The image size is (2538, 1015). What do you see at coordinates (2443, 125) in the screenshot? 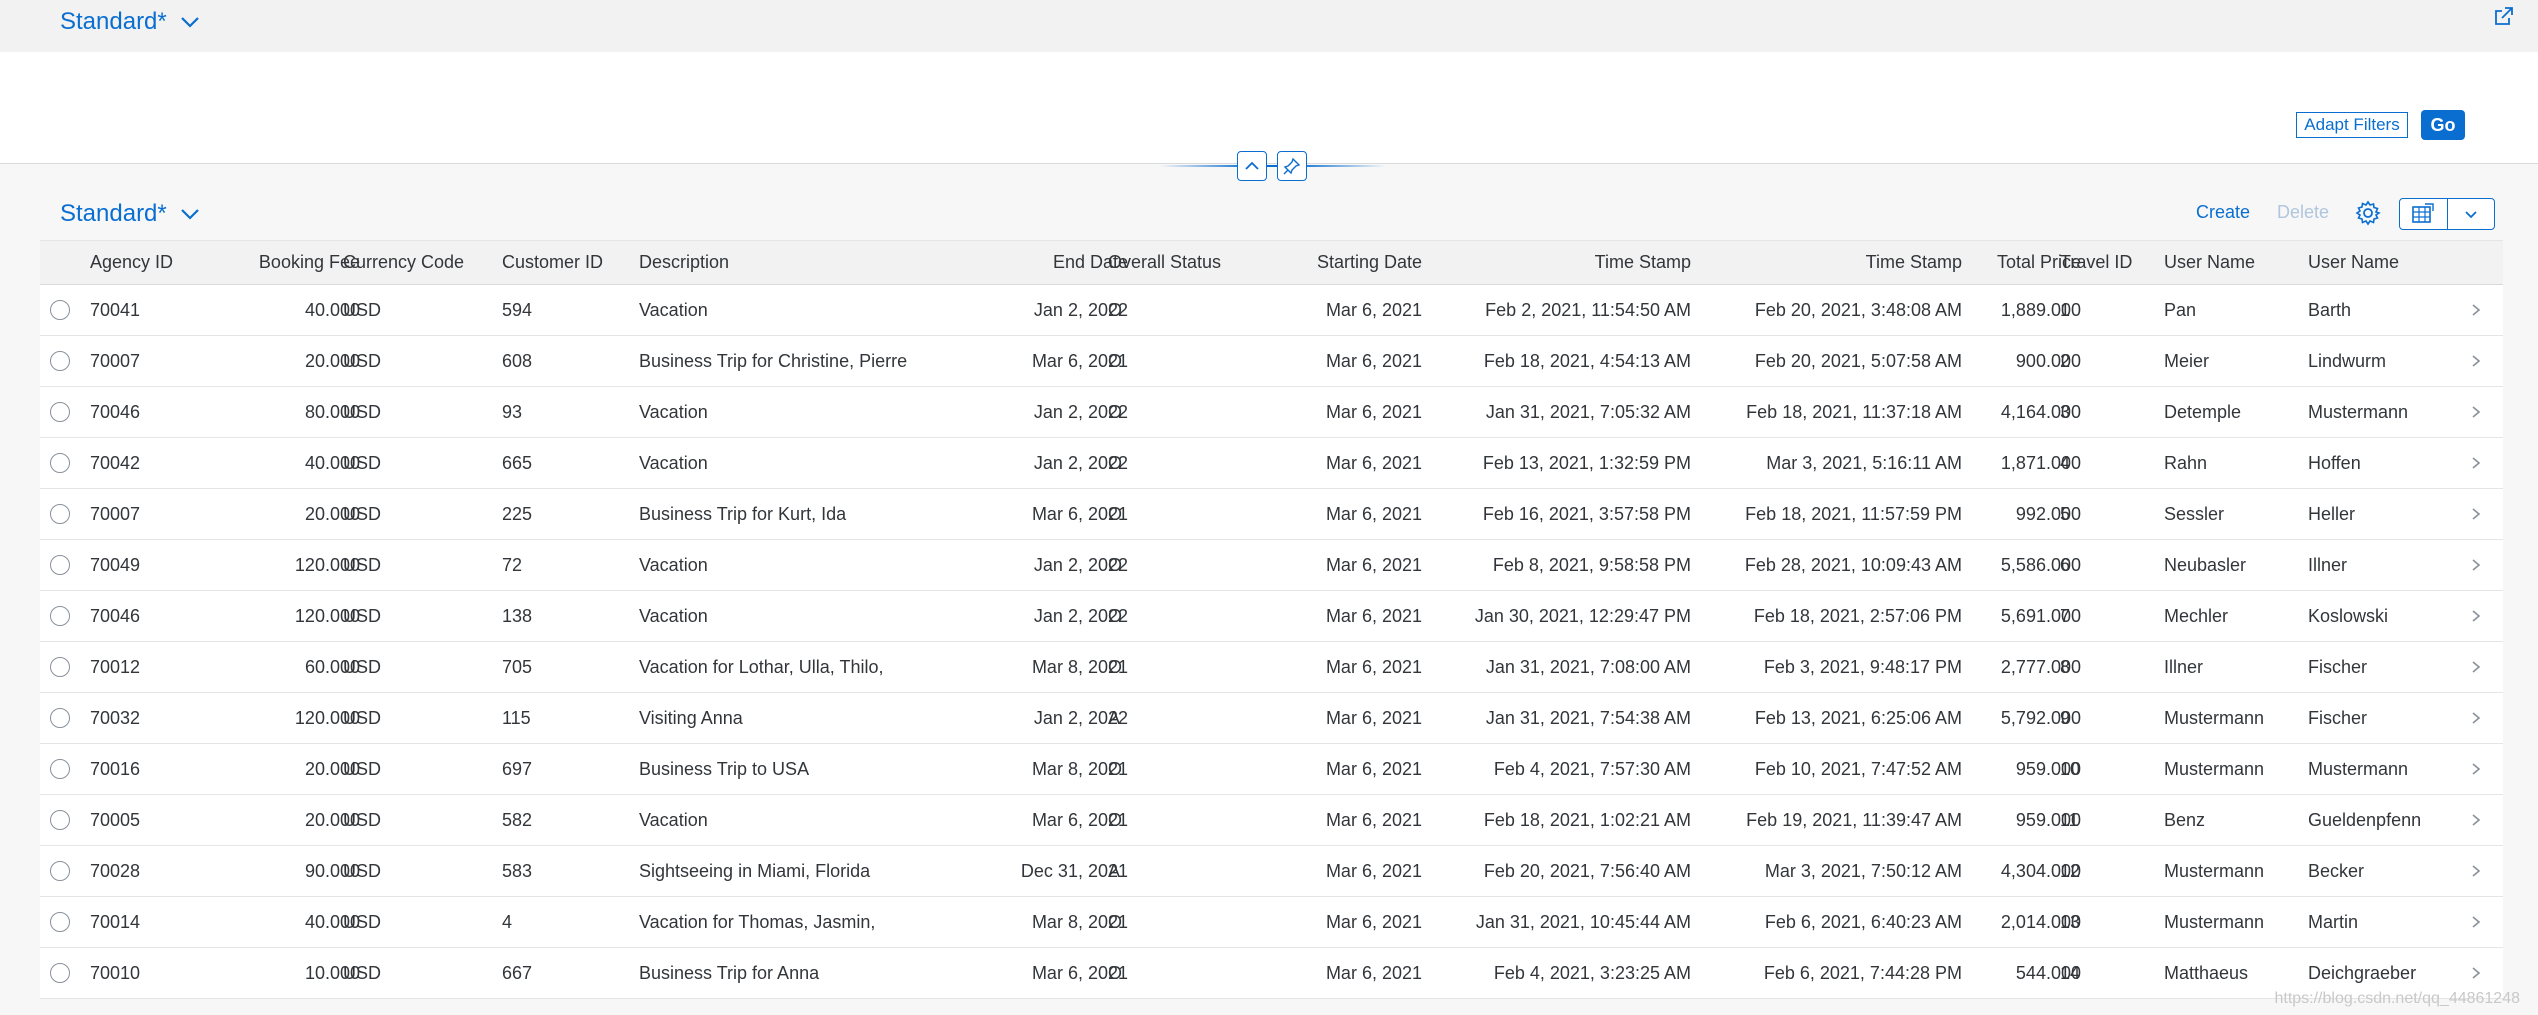
I see `go-button: Go` at bounding box center [2443, 125].